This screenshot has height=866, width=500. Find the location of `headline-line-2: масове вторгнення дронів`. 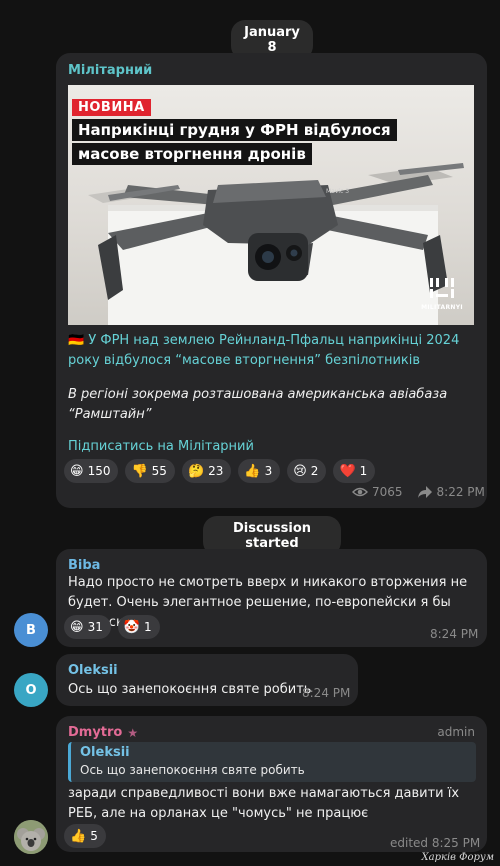

headline-line-2: масове вторгнення дронів is located at coordinates (192, 154).